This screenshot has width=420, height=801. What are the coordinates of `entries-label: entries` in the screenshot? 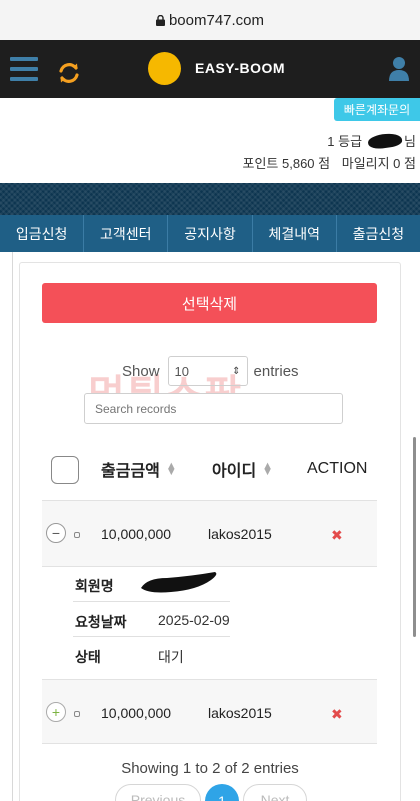 It's located at (276, 371).